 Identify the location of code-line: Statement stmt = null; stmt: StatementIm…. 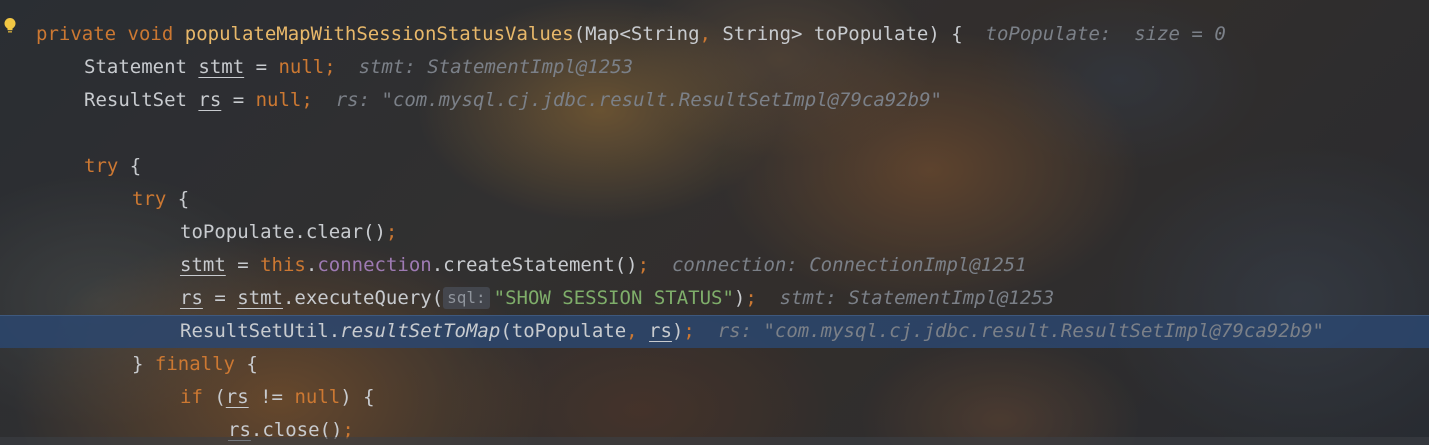
(714, 67).